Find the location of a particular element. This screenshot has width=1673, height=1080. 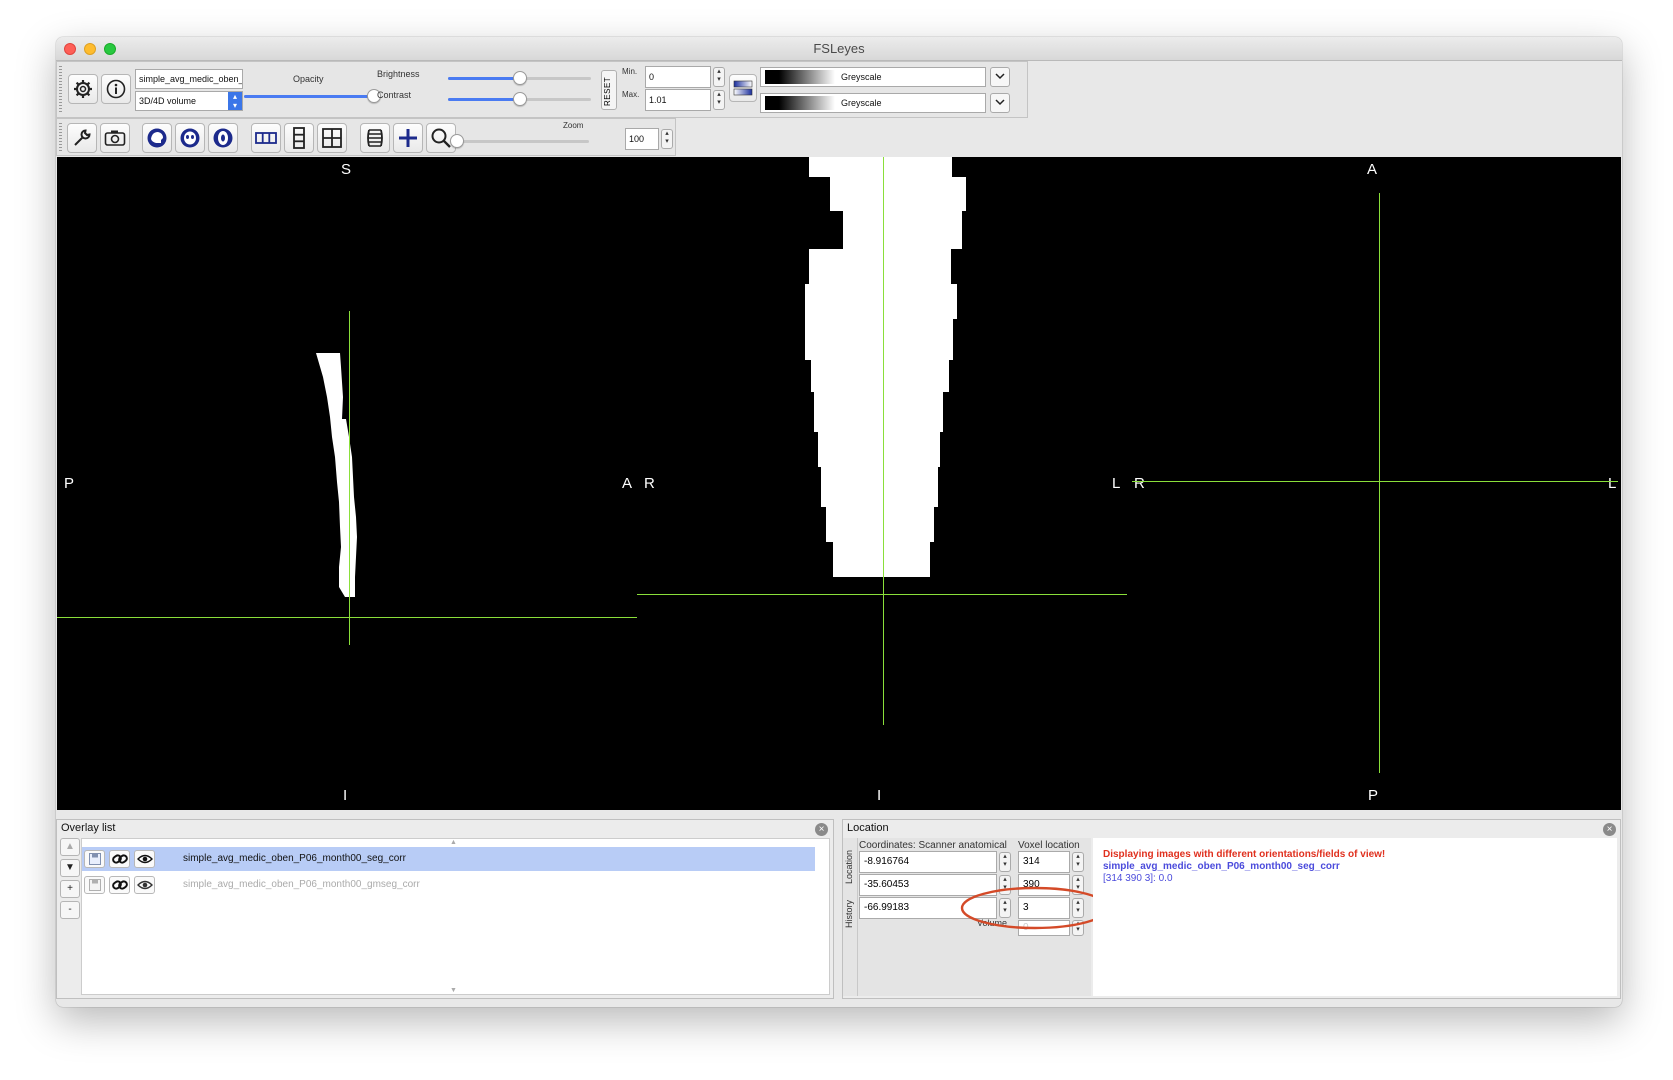

toggle-axial-button is located at coordinates (223, 138).